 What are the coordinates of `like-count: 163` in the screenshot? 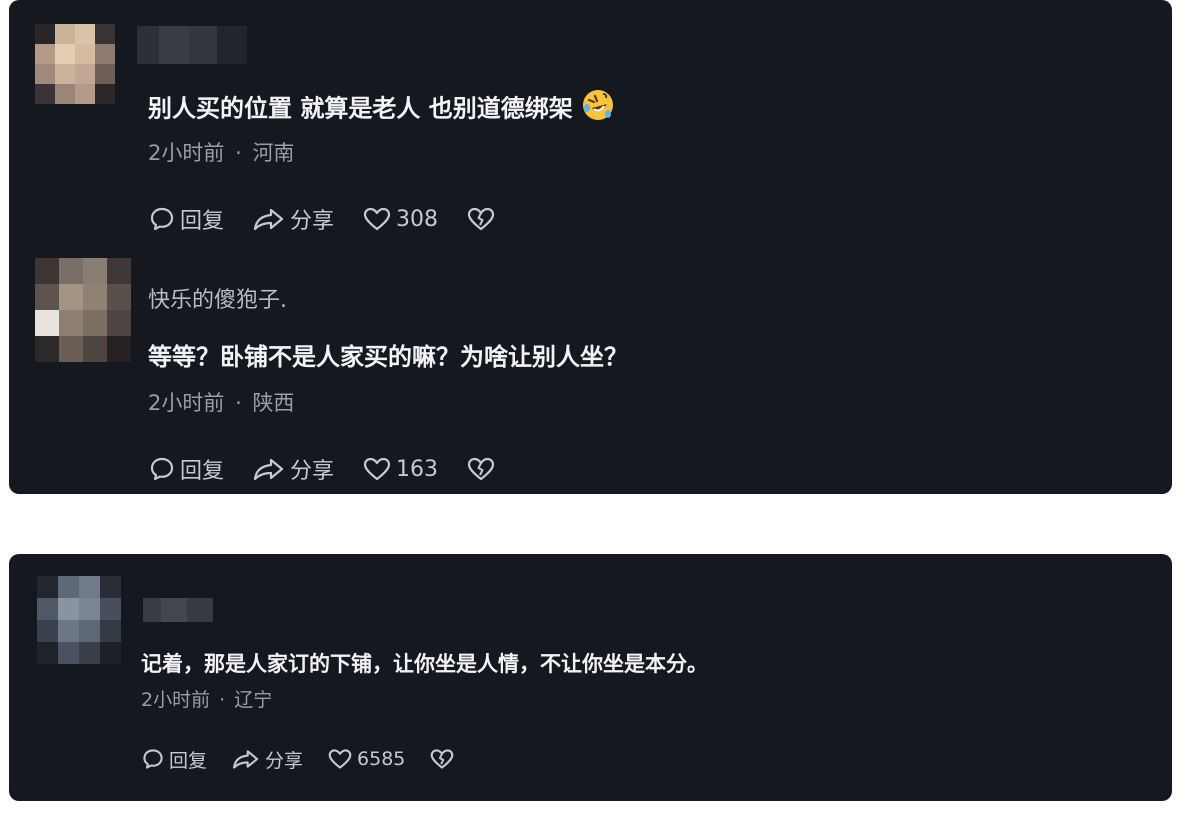 It's located at (417, 469).